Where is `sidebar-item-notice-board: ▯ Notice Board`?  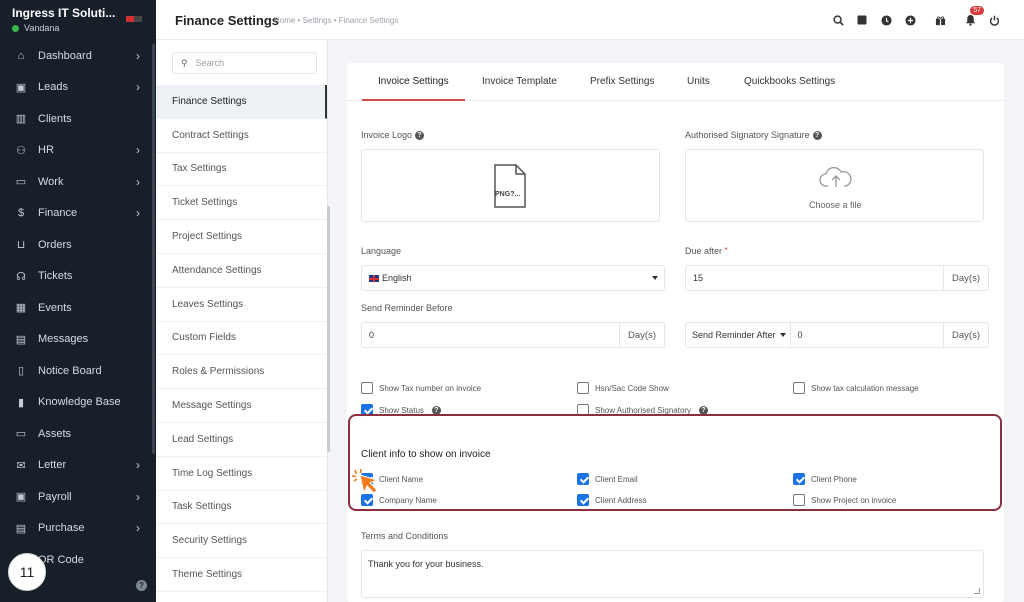 sidebar-item-notice-board: ▯ Notice Board is located at coordinates (78, 371).